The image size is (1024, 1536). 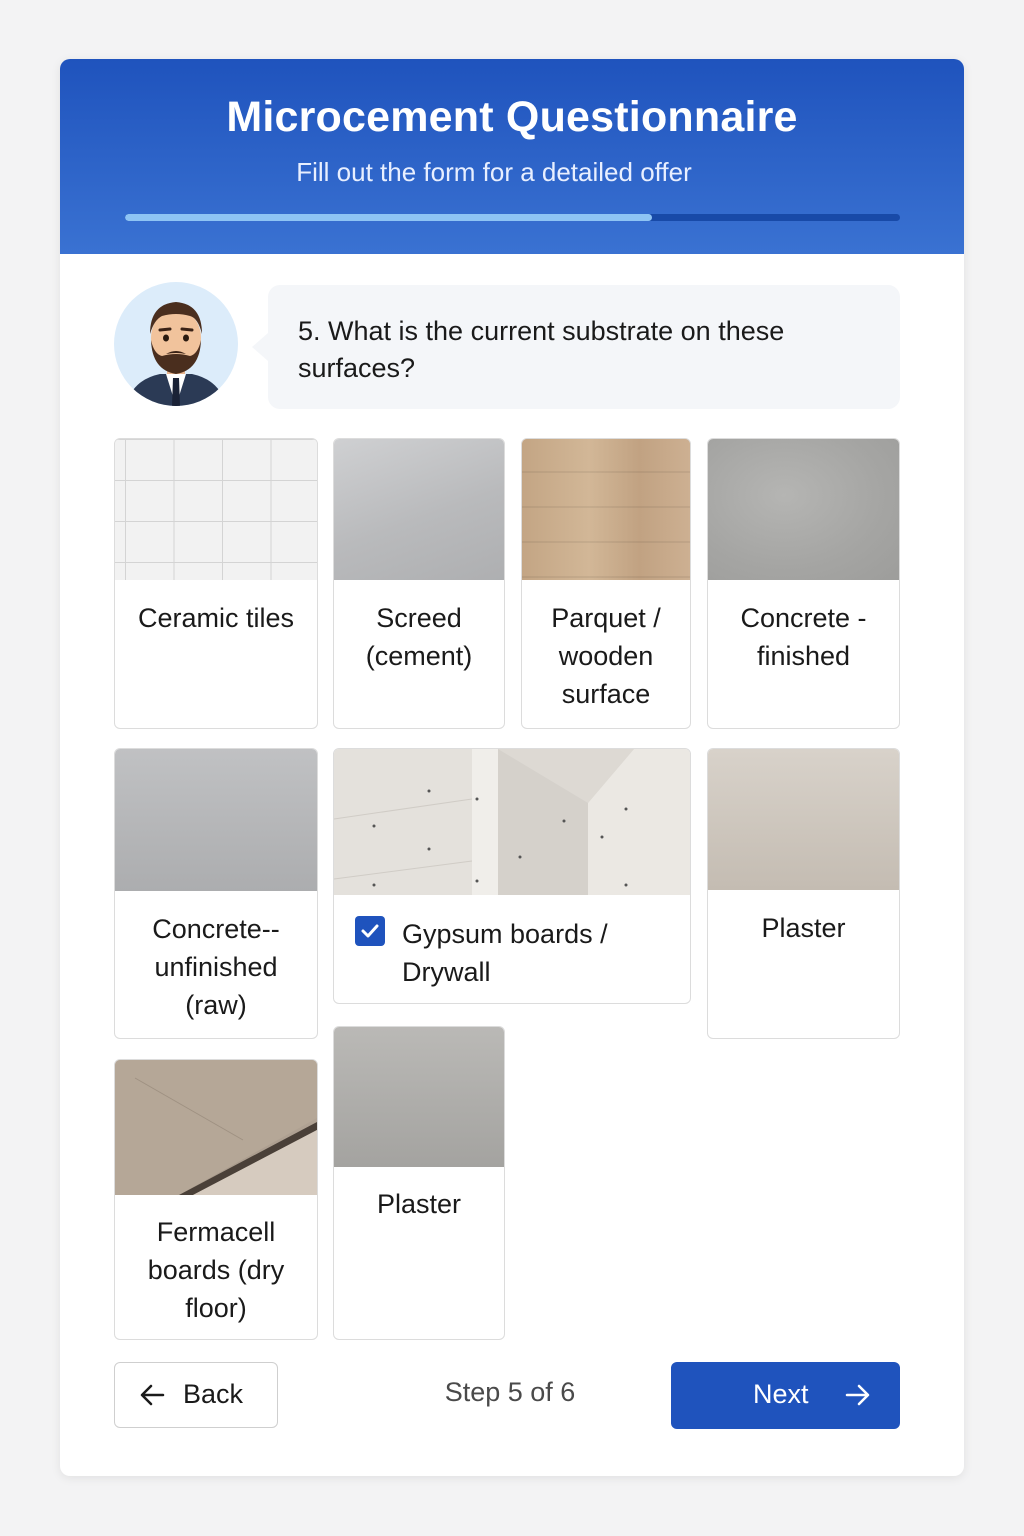 I want to click on option-screed: Screed (cement), so click(x=419, y=583).